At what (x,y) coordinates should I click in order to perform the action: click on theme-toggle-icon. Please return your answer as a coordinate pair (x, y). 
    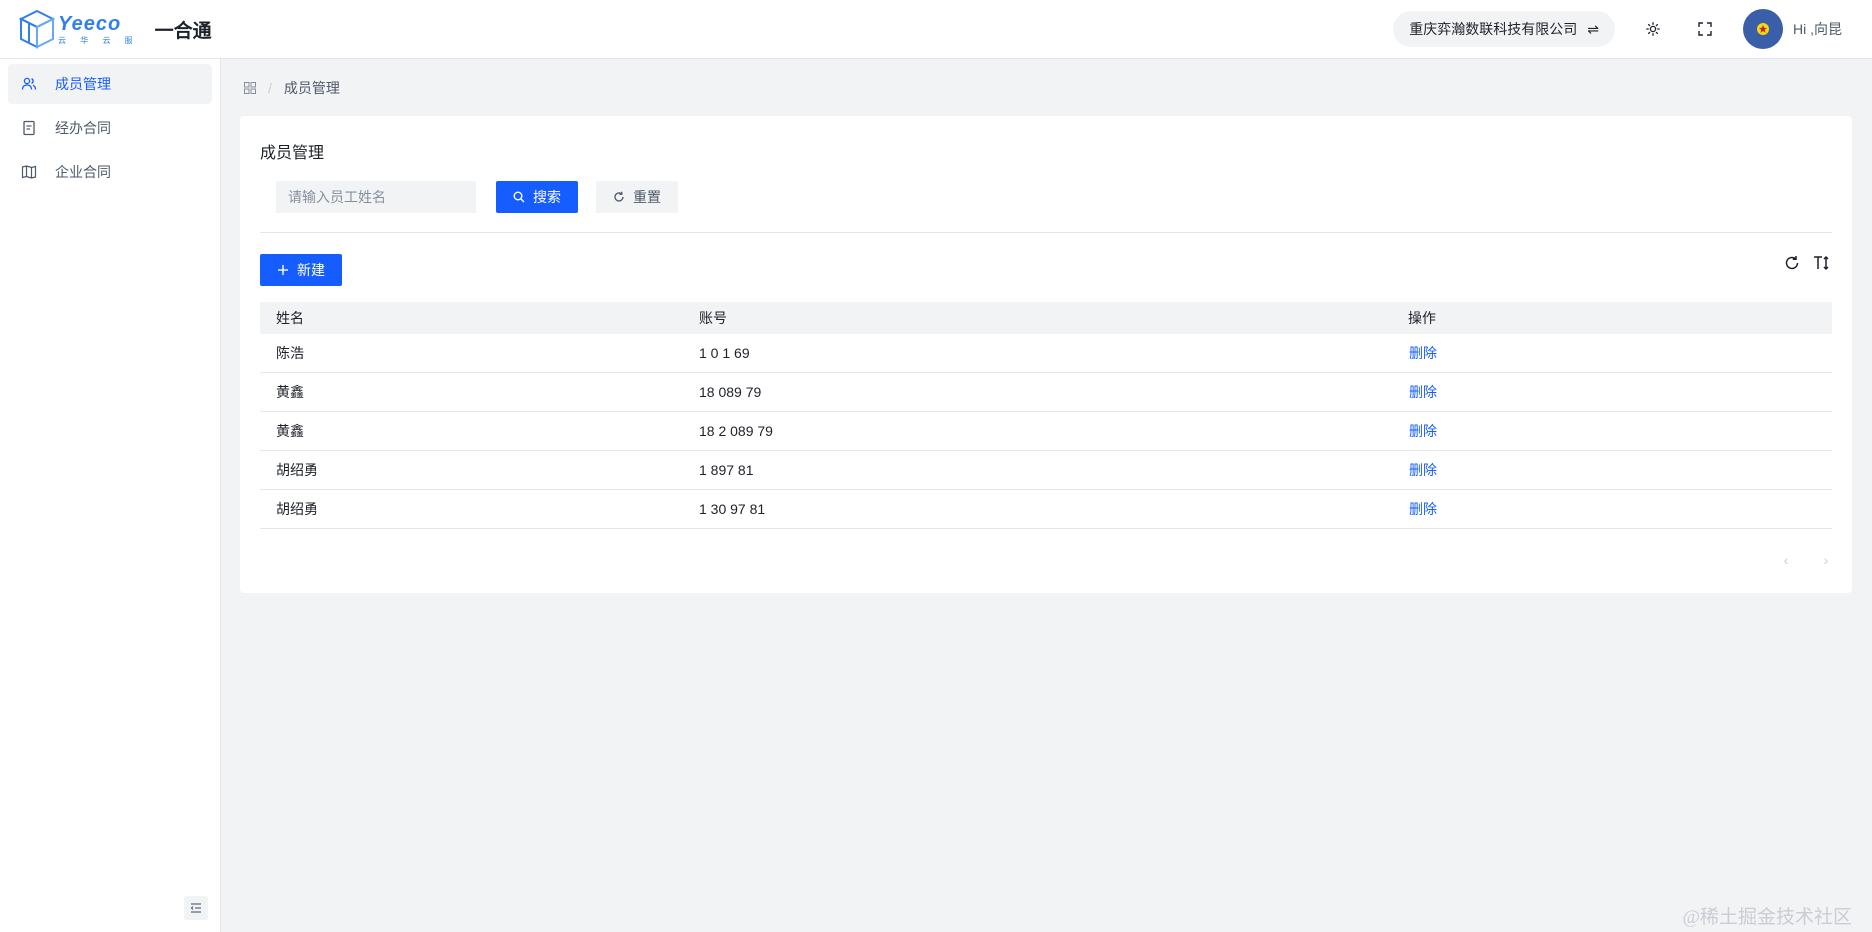
    Looking at the image, I should click on (1653, 29).